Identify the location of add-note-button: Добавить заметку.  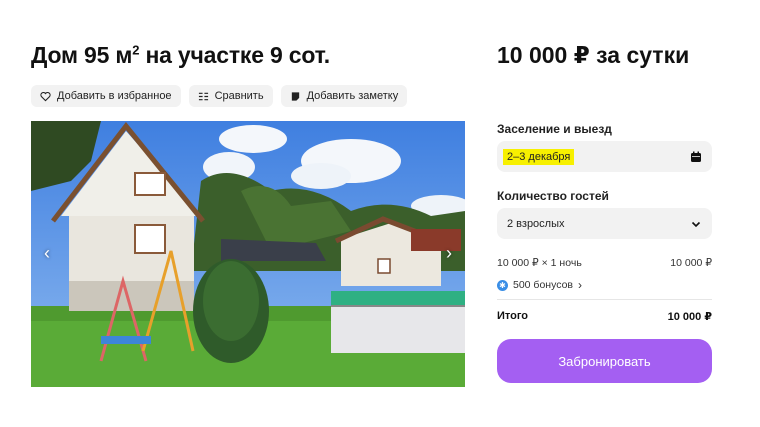
(344, 96).